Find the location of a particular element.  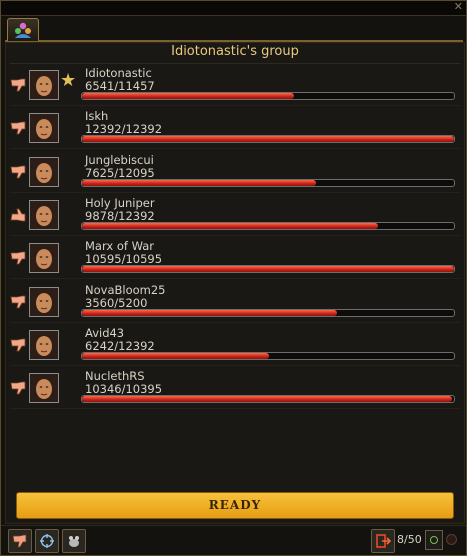

member-name: NovaBloom25 is located at coordinates (125, 289).